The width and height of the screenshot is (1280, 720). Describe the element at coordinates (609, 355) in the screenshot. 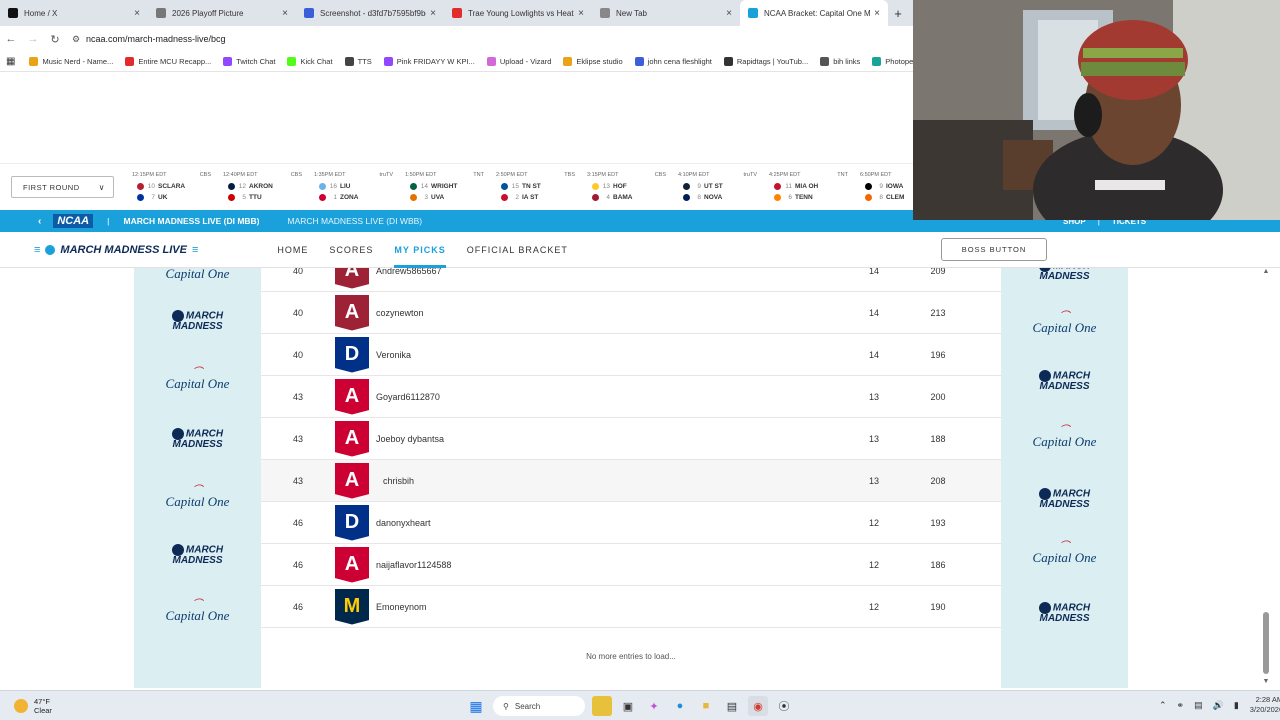

I see `entry-username: Veronika` at that location.